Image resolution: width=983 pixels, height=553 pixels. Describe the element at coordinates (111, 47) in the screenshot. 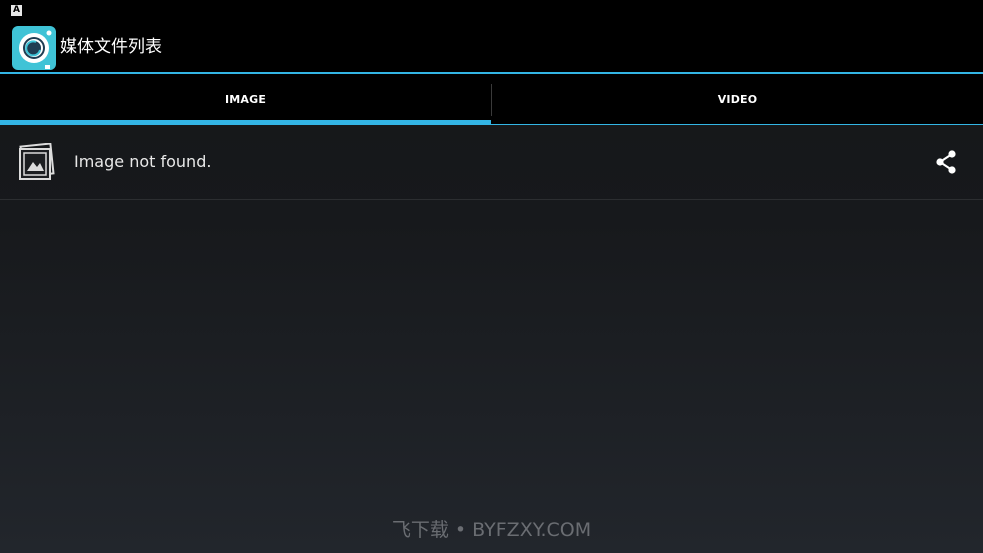

I see `app-title: 媒体文件列表` at that location.